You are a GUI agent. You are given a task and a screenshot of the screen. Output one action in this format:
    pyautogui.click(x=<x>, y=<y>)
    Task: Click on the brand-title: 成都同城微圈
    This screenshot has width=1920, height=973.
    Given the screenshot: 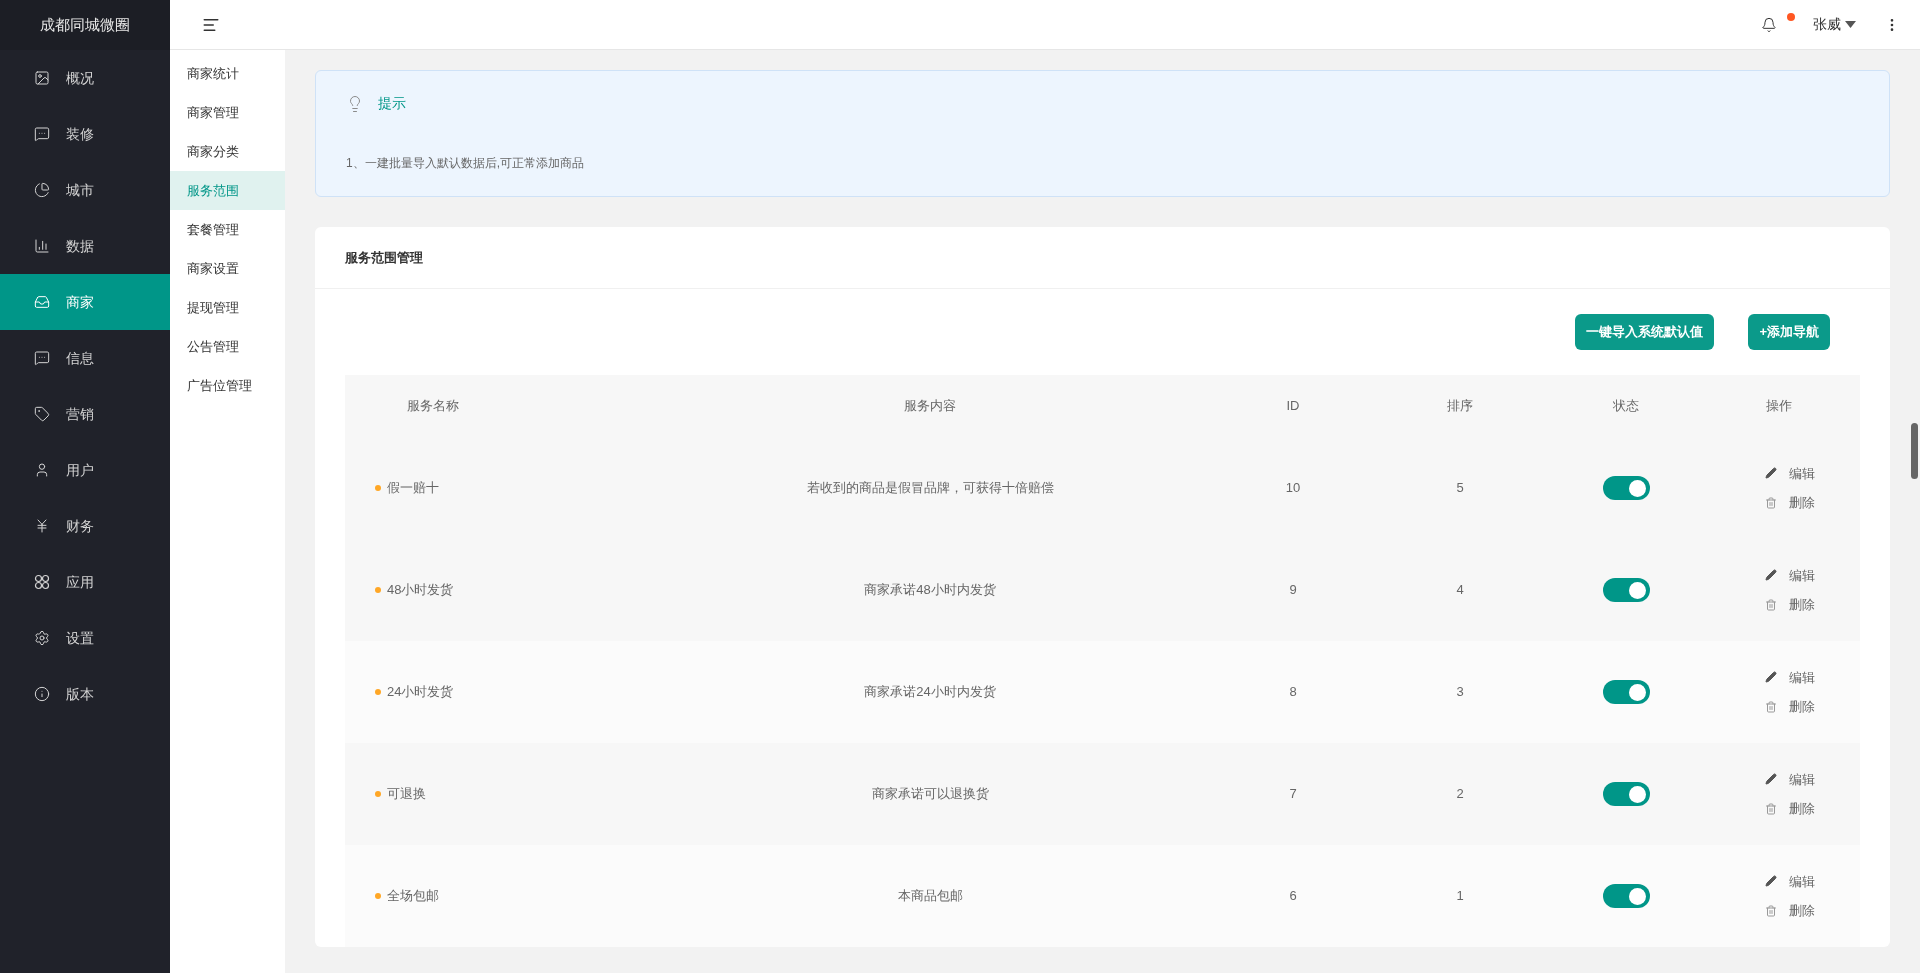 What is the action you would take?
    pyautogui.click(x=85, y=24)
    